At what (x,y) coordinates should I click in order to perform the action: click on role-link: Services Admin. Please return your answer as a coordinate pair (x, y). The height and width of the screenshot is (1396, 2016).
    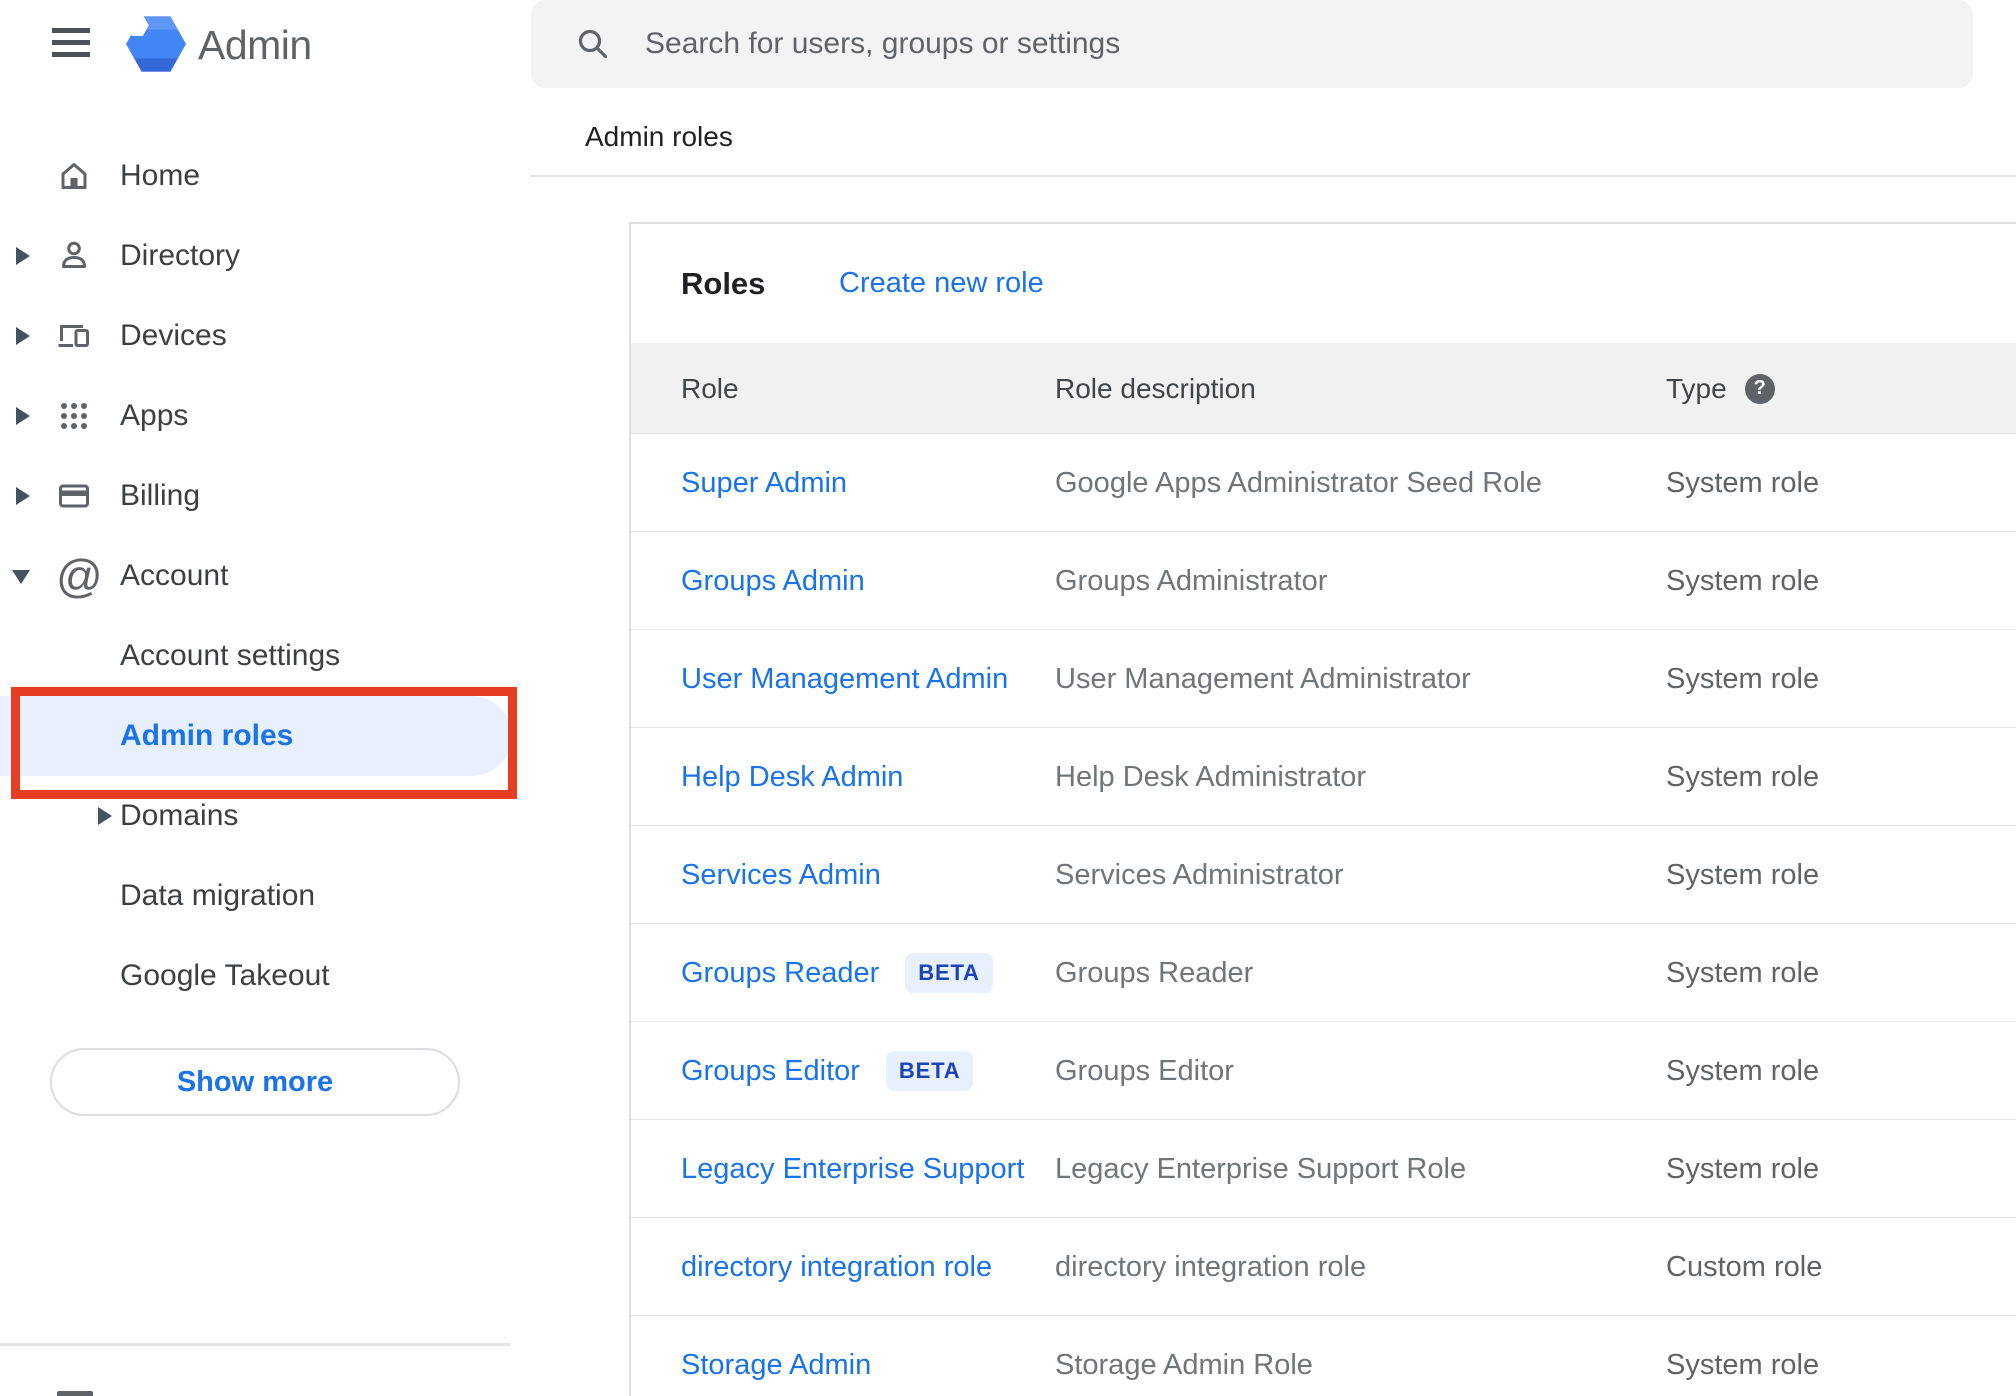
    Looking at the image, I should click on (781, 875).